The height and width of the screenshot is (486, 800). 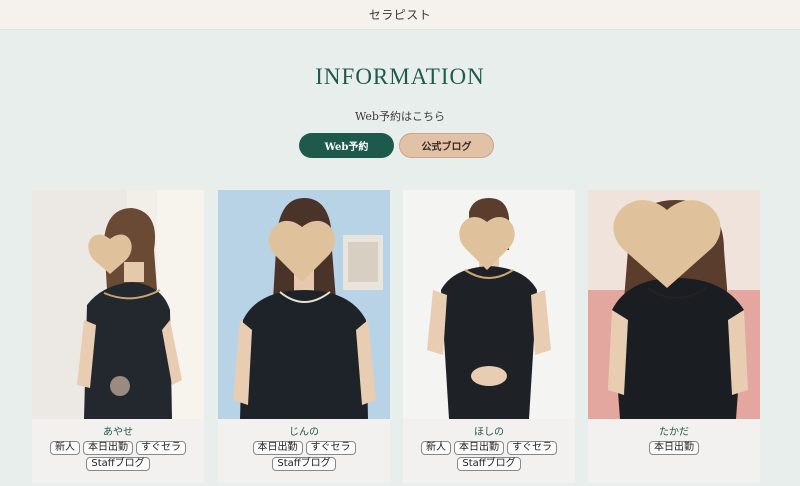 I want to click on reservation-subtitle: Web予約はこちら, so click(x=400, y=116).